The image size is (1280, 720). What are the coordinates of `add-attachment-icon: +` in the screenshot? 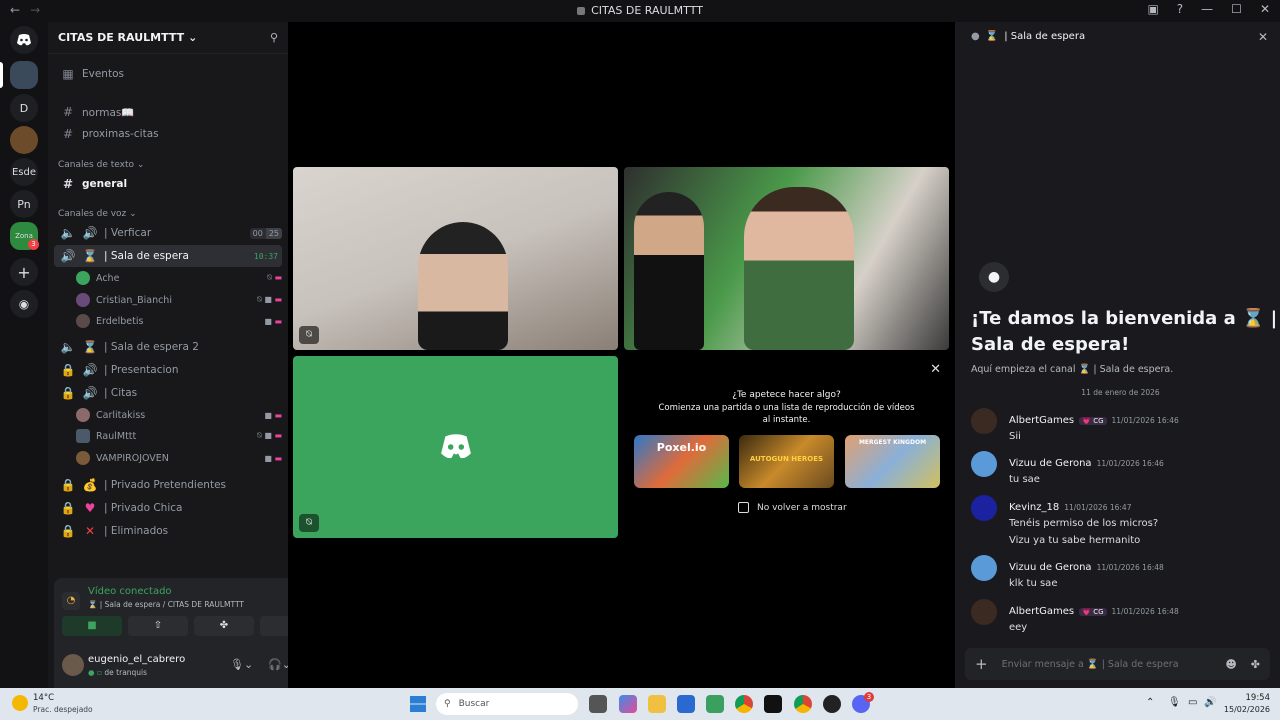 It's located at (981, 664).